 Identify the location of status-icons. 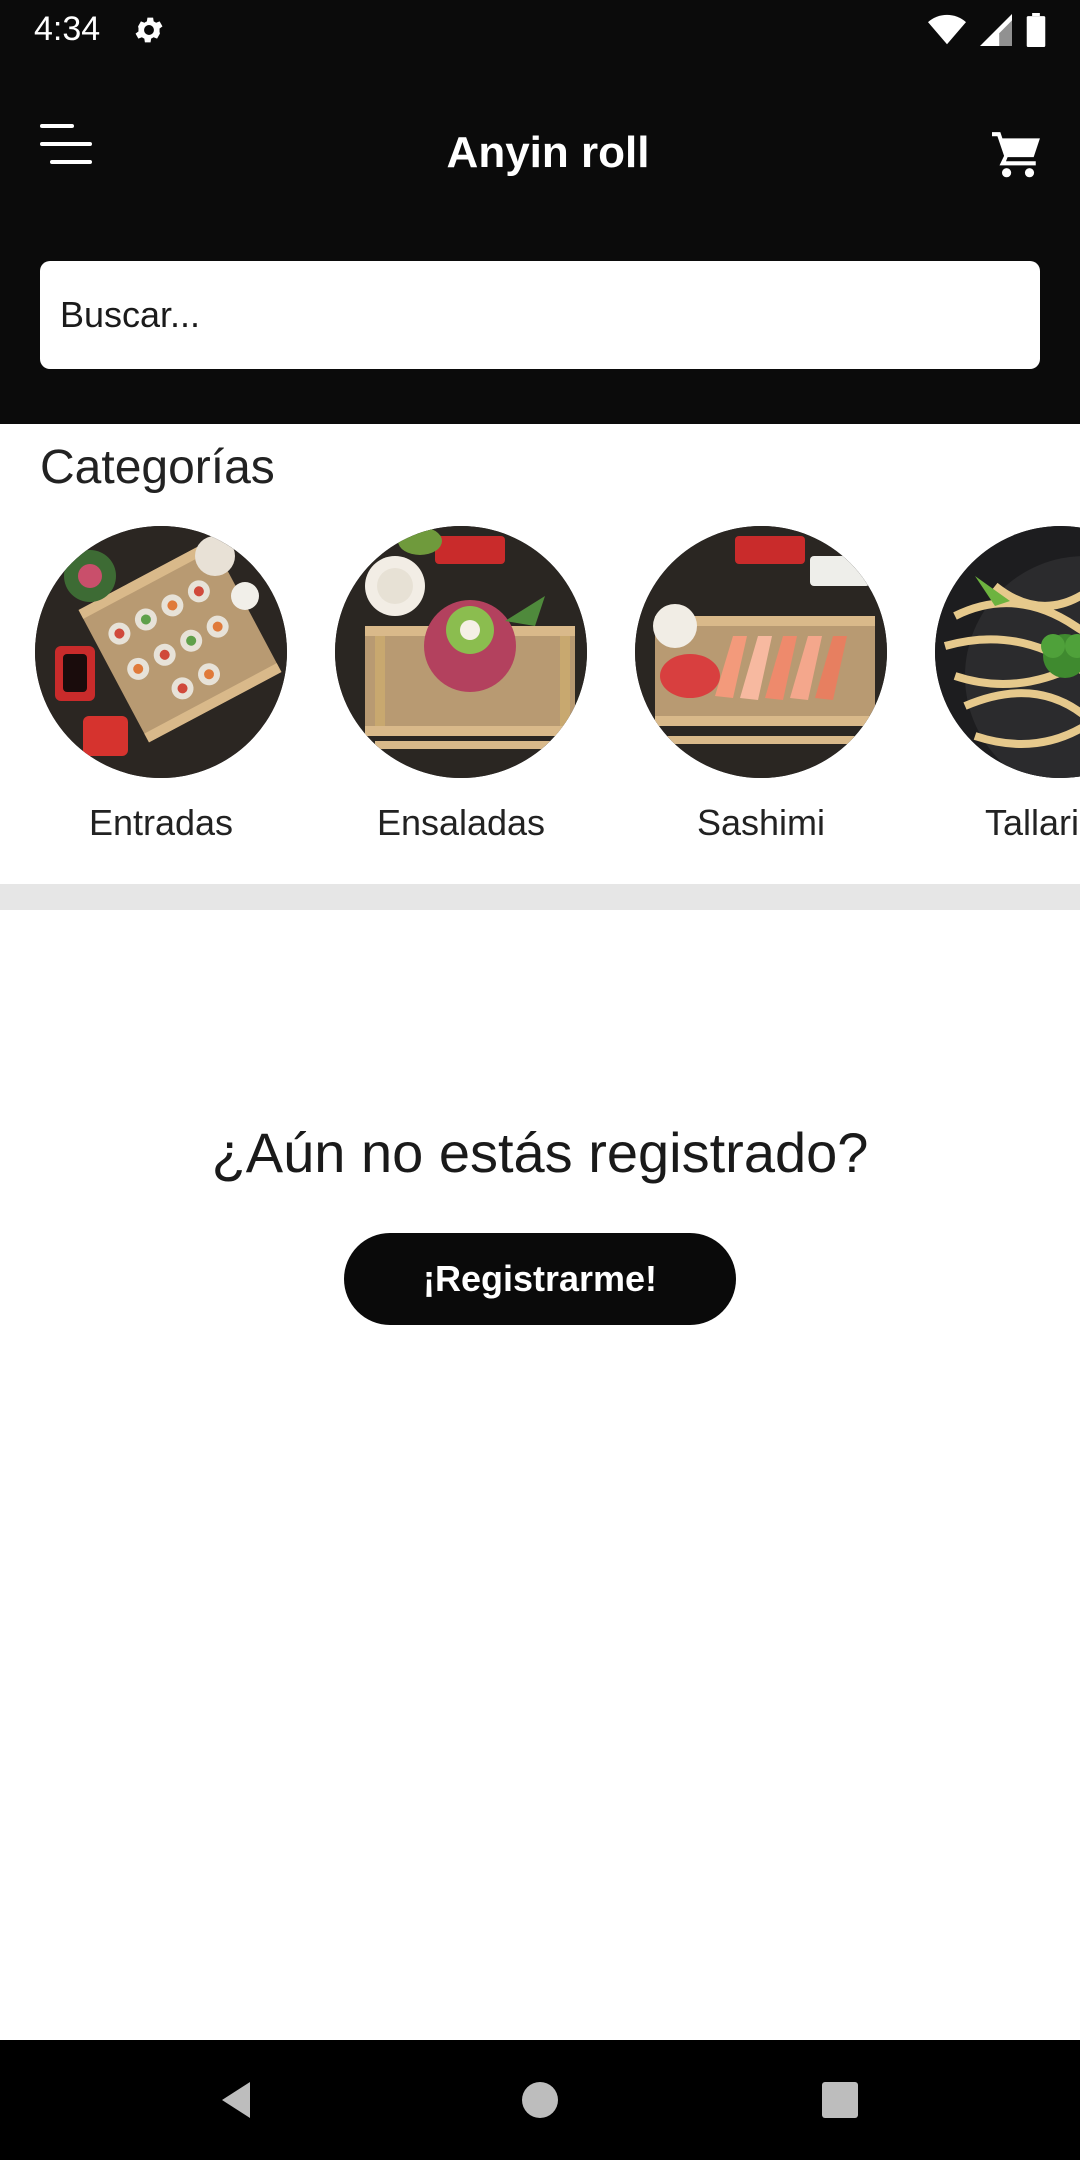
(987, 30).